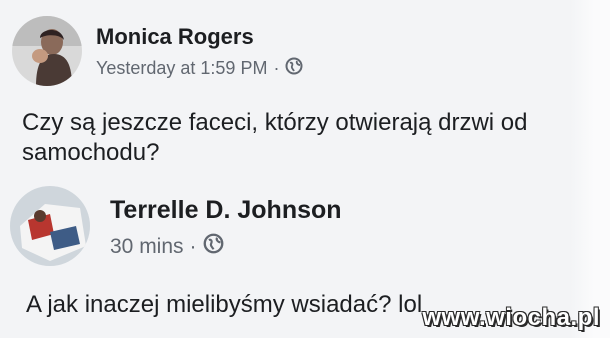 The width and height of the screenshot is (610, 338). What do you see at coordinates (181, 68) in the screenshot?
I see `post-timestamp: Yesterday at 1:59 PM` at bounding box center [181, 68].